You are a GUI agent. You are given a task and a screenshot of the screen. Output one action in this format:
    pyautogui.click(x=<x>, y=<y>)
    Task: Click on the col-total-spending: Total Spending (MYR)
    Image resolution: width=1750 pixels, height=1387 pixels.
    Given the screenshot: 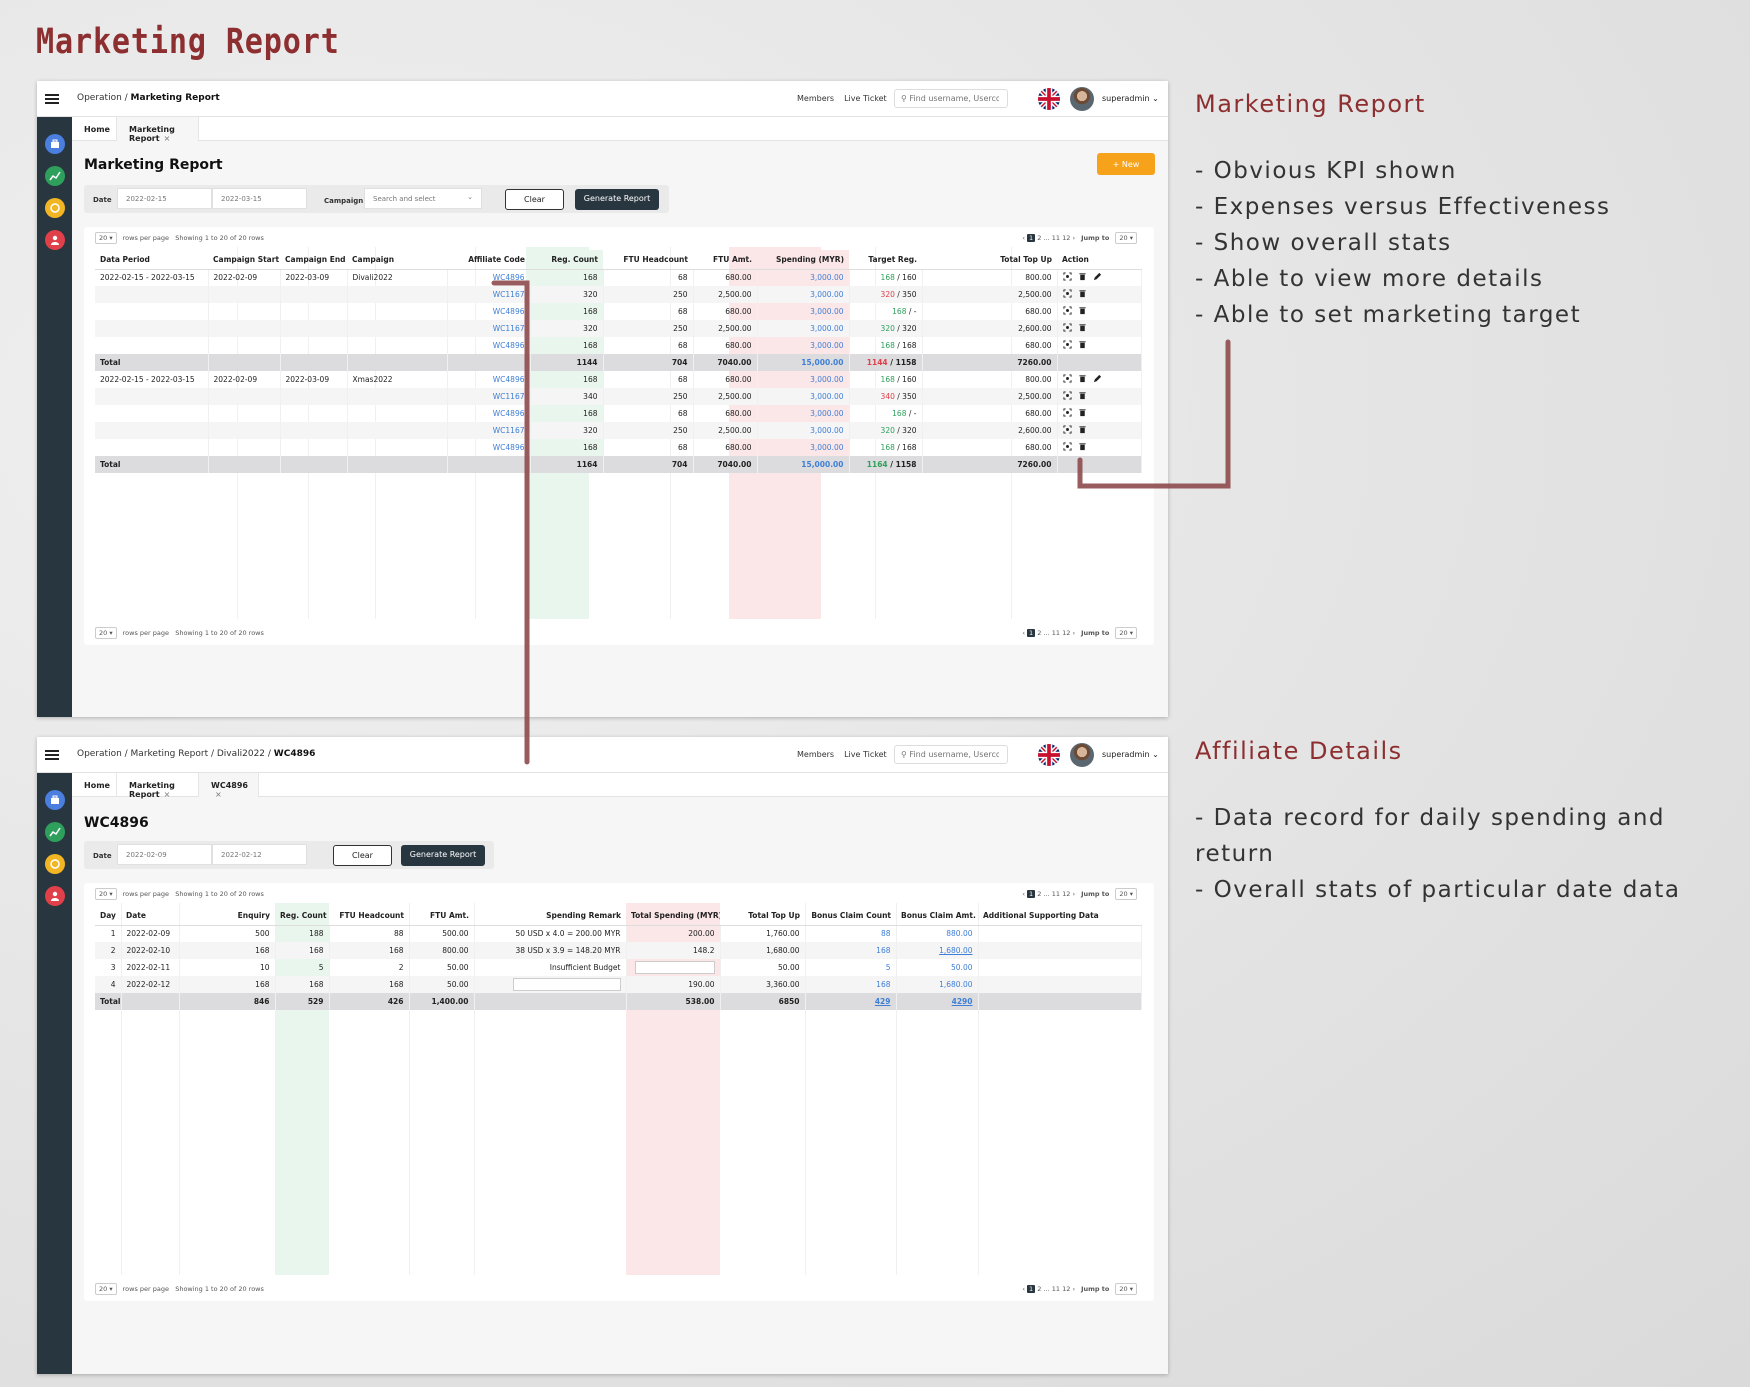 What is the action you would take?
    pyautogui.click(x=673, y=916)
    